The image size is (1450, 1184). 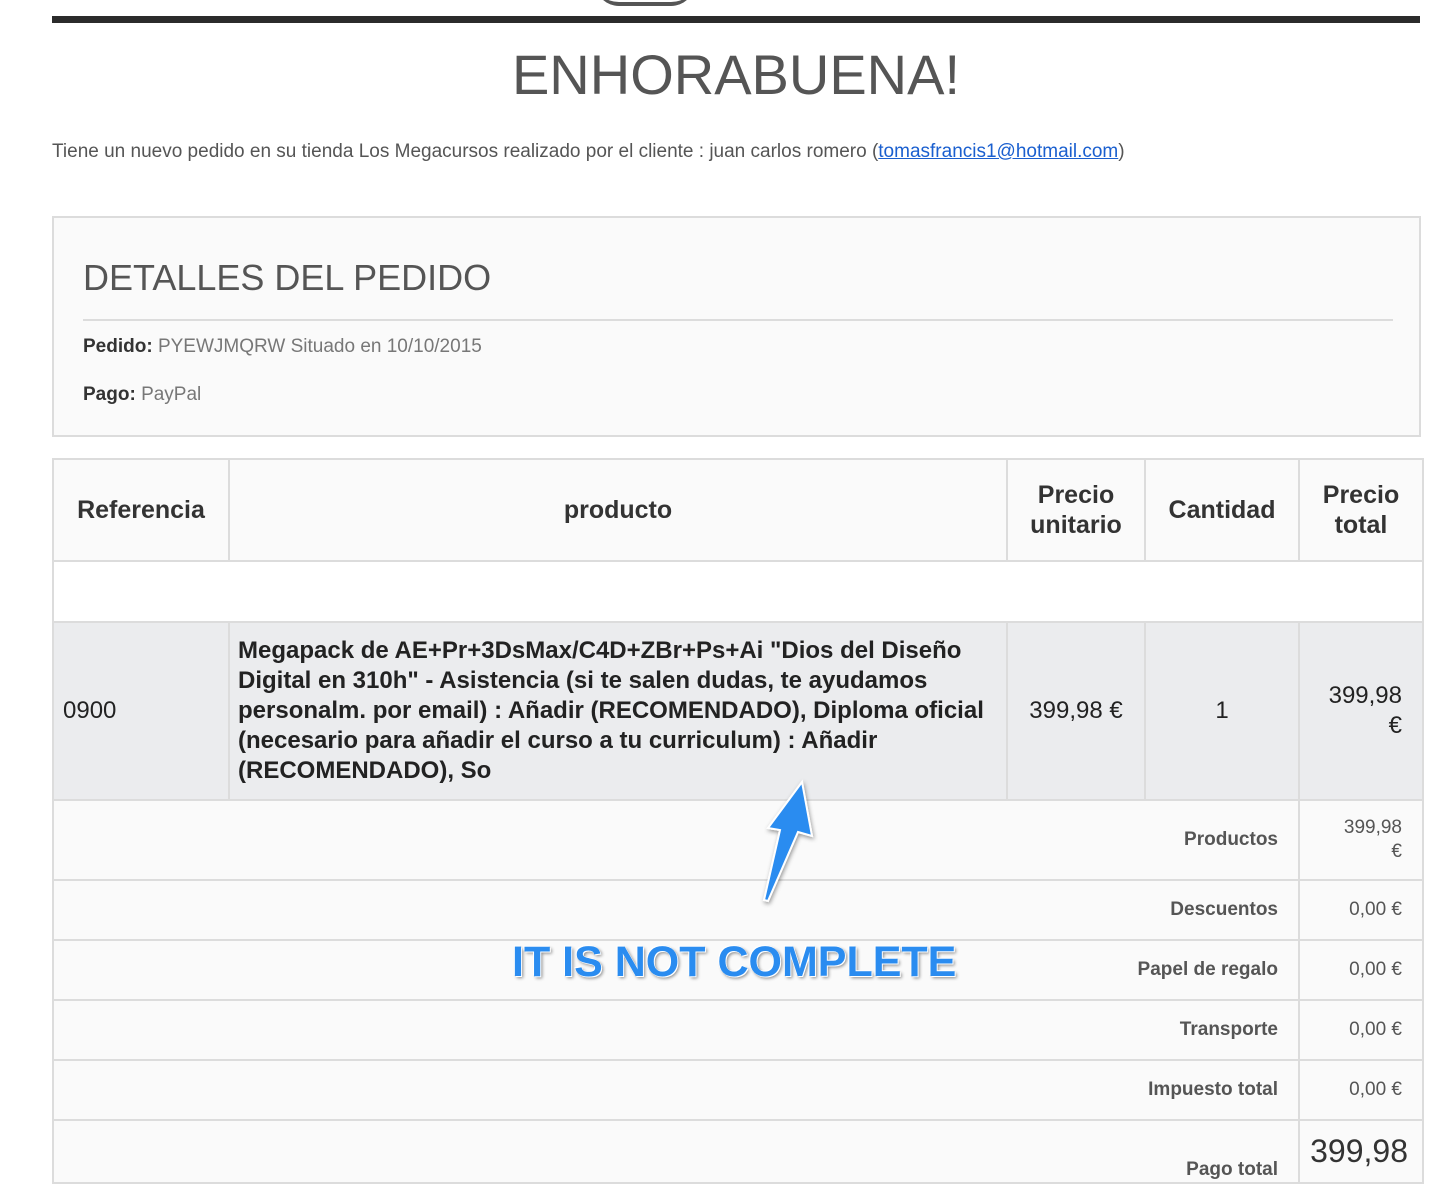 What do you see at coordinates (1361, 1090) in the screenshot?
I see `summary-tax-value: 0,00 €` at bounding box center [1361, 1090].